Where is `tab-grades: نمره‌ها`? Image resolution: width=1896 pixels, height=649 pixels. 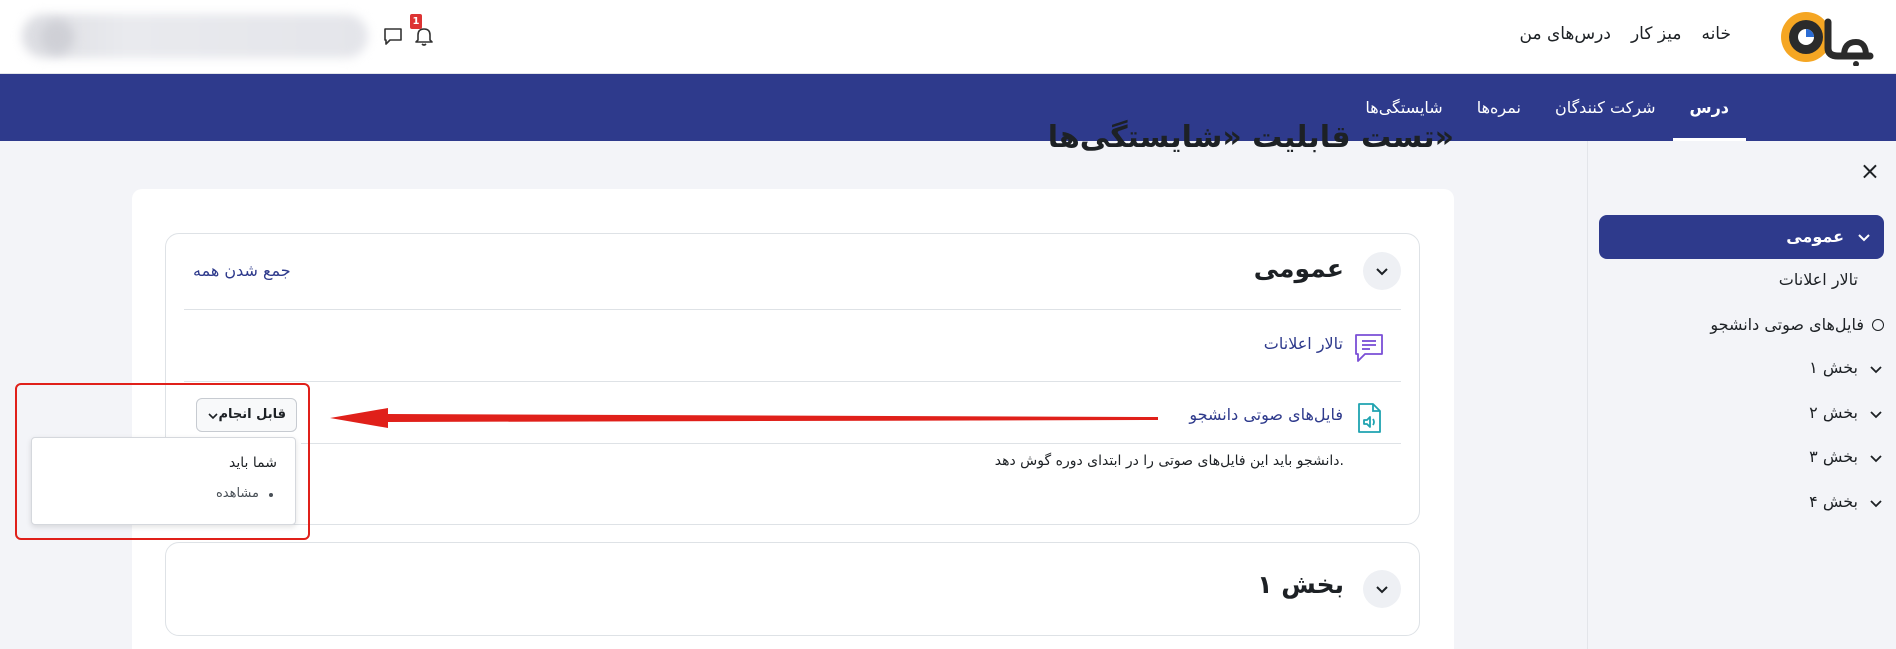
tab-grades: نمره‌ها is located at coordinates (1499, 107).